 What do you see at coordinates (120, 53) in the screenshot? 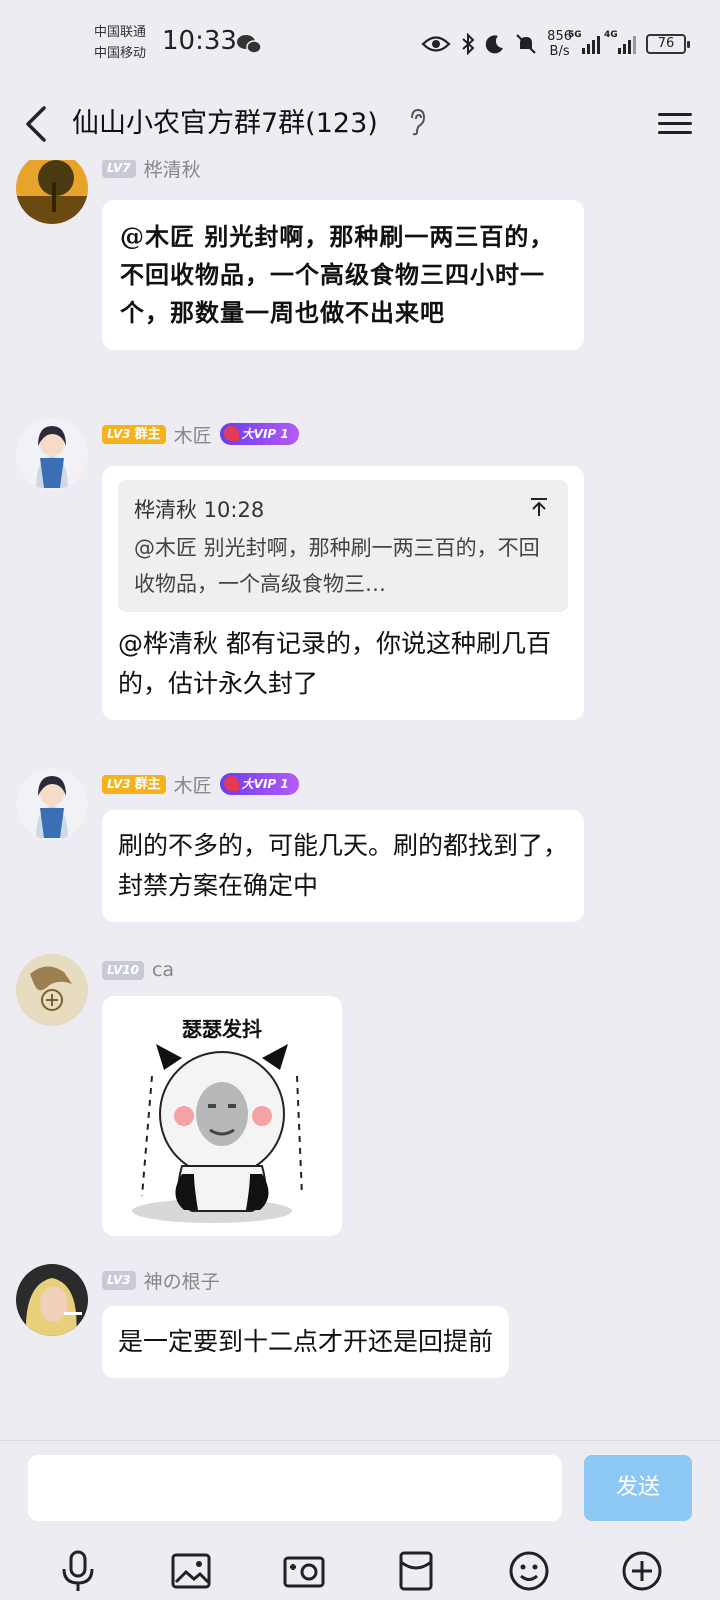
I see `carrier-2: 中国移动` at bounding box center [120, 53].